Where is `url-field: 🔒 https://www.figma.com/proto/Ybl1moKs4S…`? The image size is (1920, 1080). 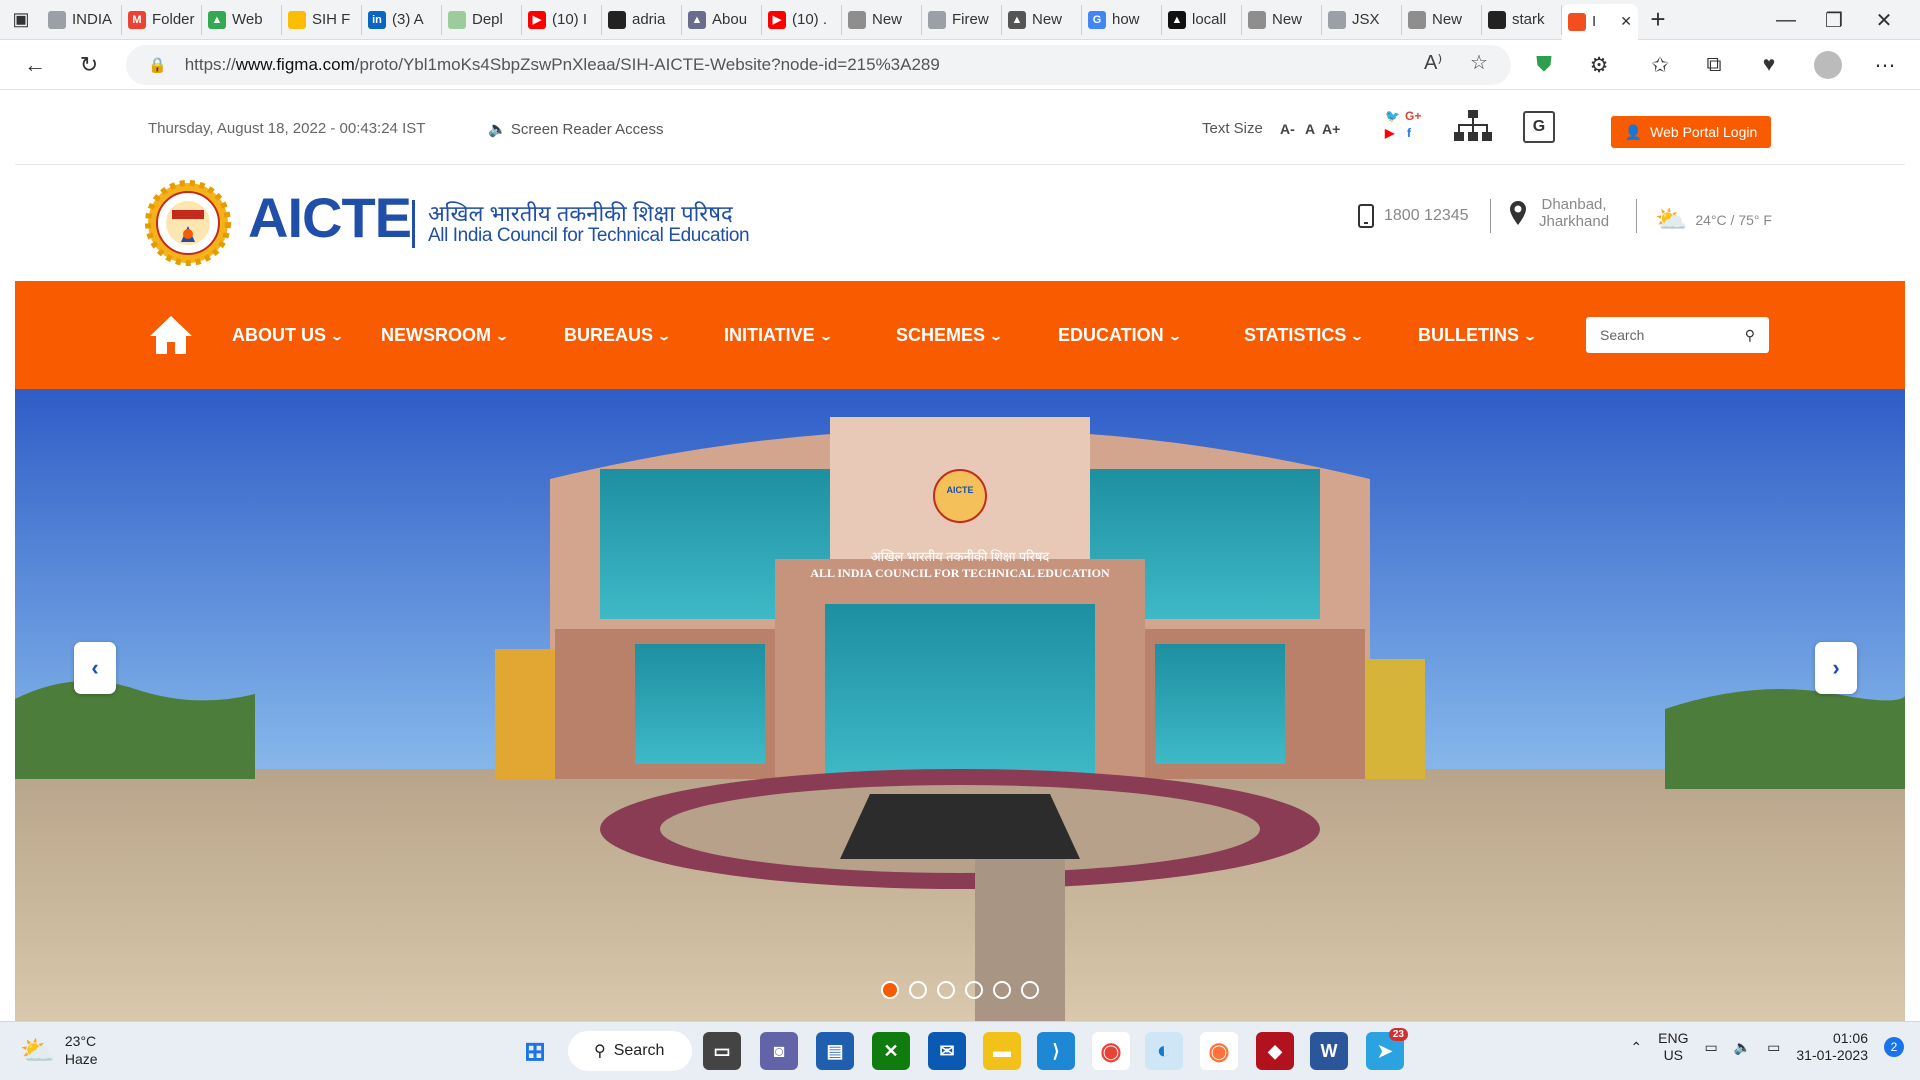 url-field: 🔒 https://www.figma.com/proto/Ybl1moKs4S… is located at coordinates (818, 65).